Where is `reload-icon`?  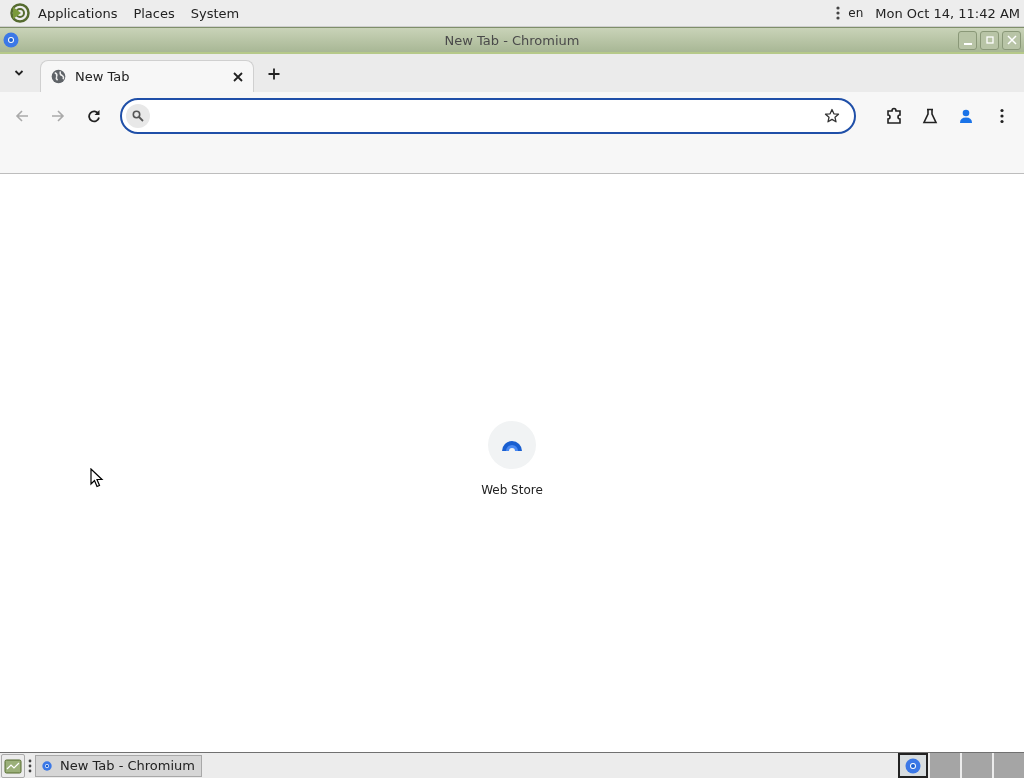 reload-icon is located at coordinates (94, 116).